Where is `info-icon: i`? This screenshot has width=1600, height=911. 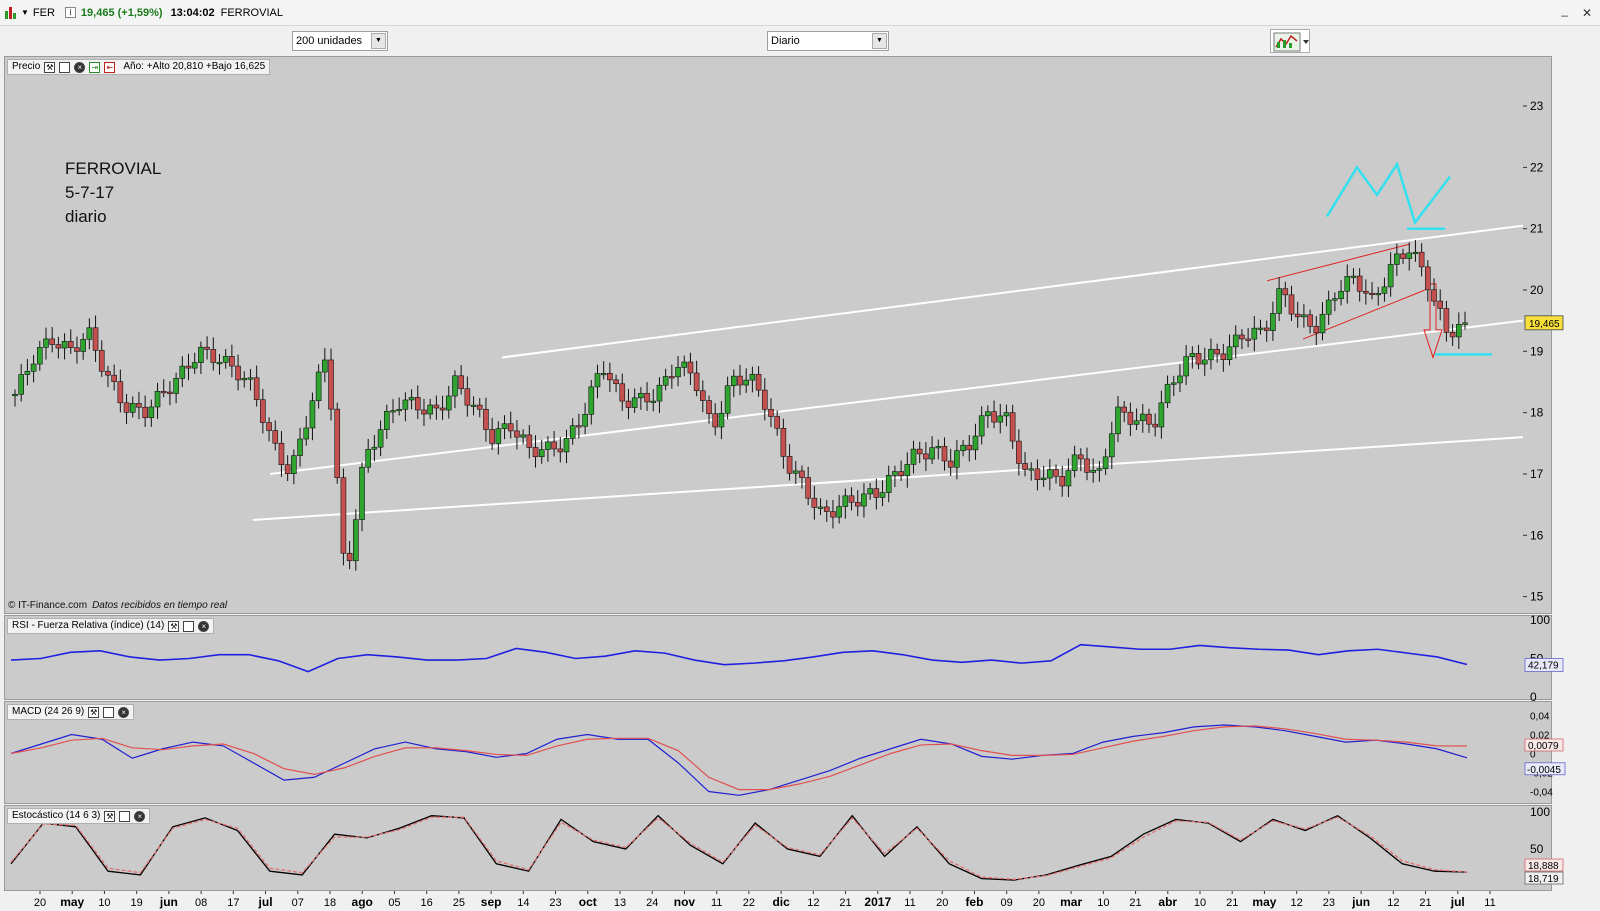 info-icon: i is located at coordinates (70, 12).